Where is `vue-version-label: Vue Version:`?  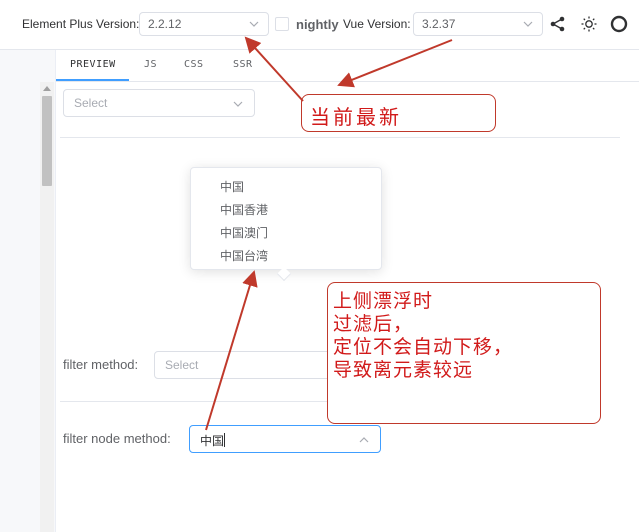 vue-version-label: Vue Version: is located at coordinates (377, 24).